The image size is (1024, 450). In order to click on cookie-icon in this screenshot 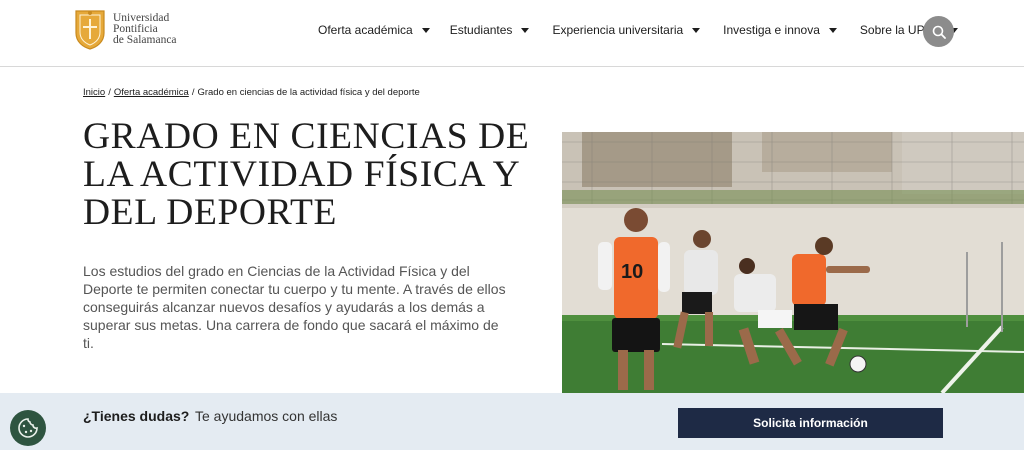, I will do `click(28, 428)`.